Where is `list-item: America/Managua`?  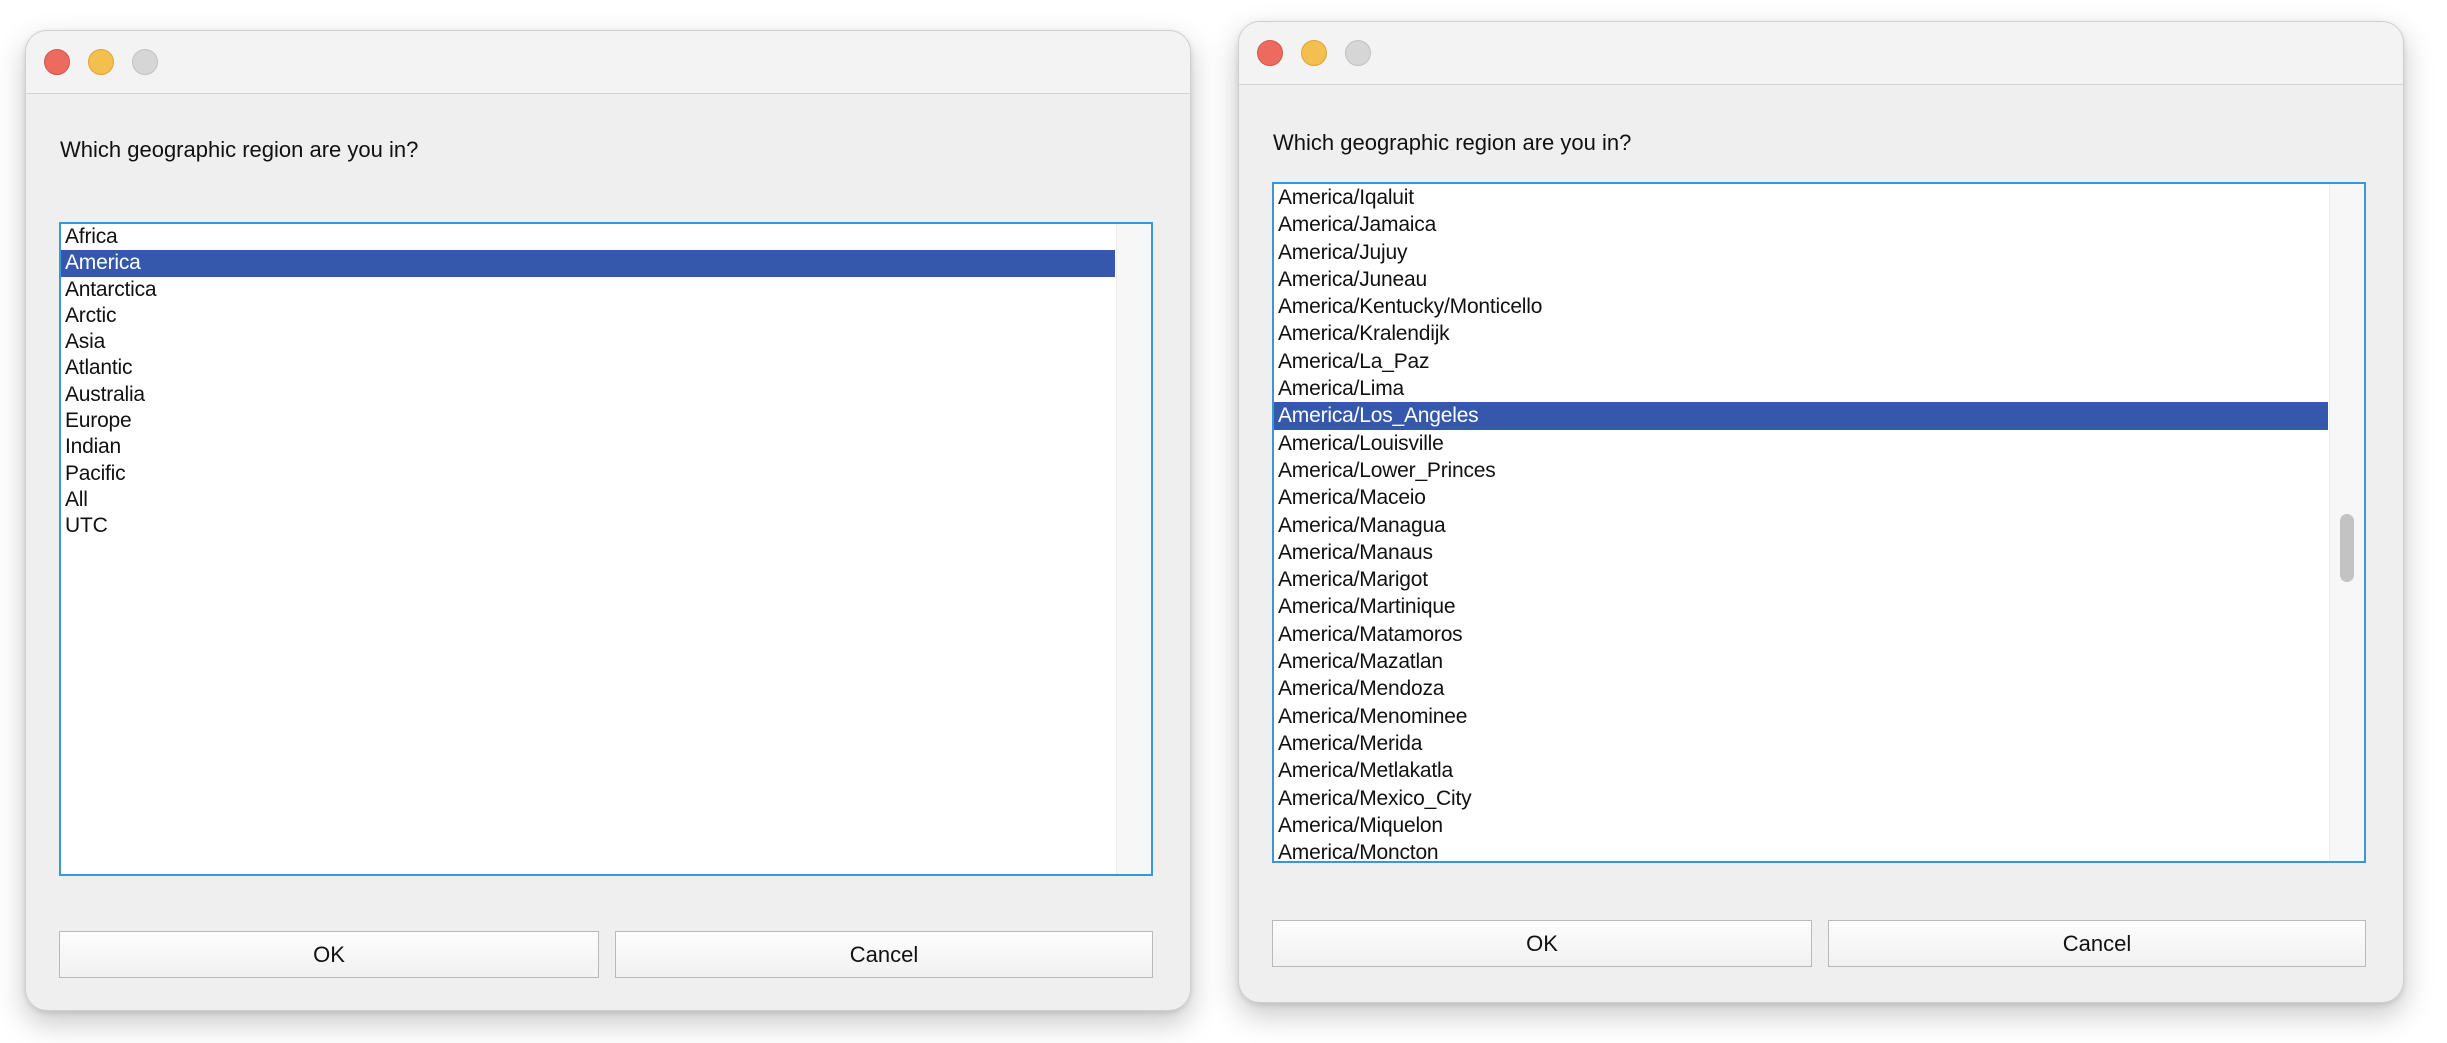 list-item: America/Managua is located at coordinates (1801, 525).